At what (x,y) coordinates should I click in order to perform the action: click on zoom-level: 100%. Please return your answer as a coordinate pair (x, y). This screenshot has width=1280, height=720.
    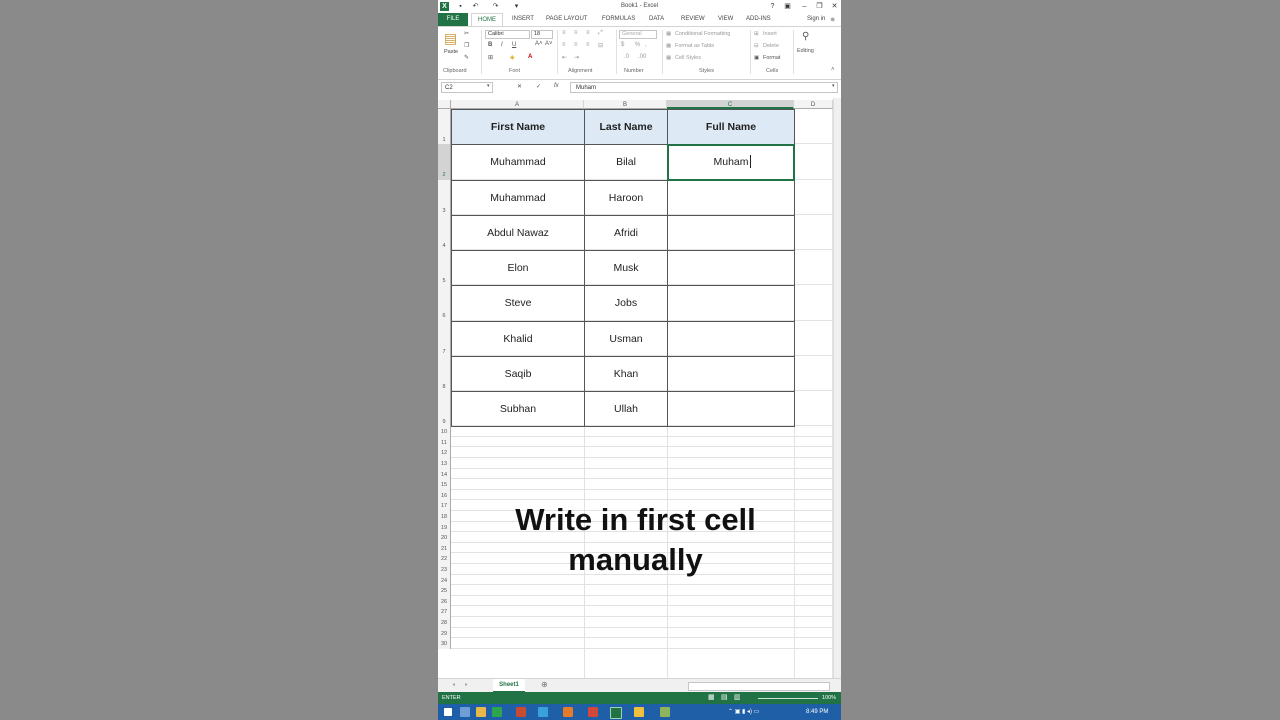
    Looking at the image, I should click on (829, 698).